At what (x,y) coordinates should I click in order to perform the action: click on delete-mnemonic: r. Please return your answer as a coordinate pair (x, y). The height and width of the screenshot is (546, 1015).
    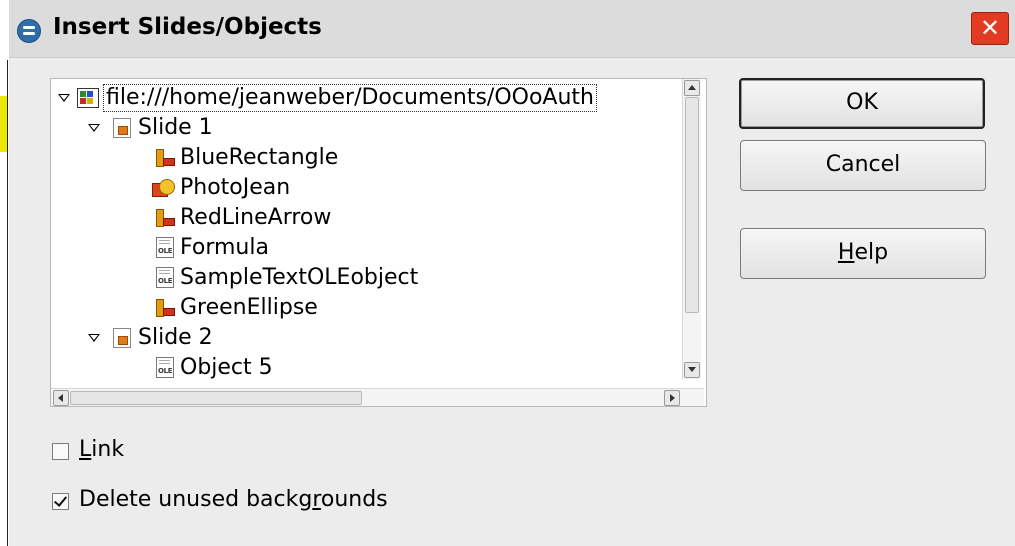
    Looking at the image, I should click on (316, 499).